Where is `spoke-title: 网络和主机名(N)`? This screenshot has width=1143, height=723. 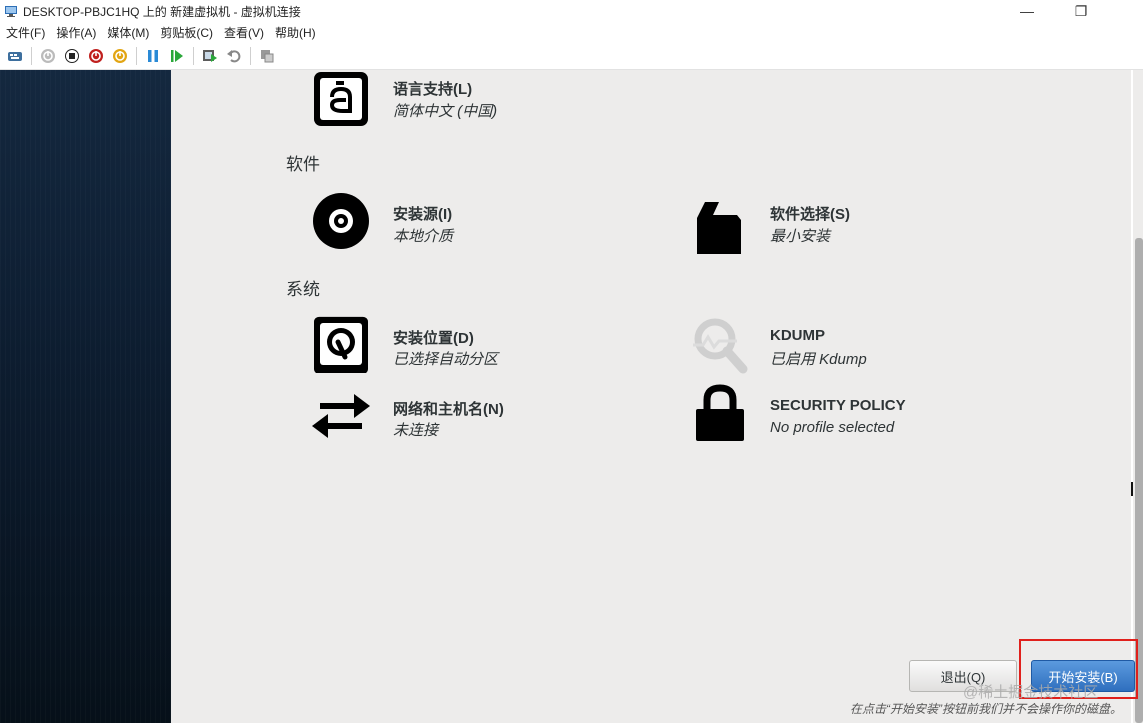
spoke-title: 网络和主机名(N) is located at coordinates (448, 409).